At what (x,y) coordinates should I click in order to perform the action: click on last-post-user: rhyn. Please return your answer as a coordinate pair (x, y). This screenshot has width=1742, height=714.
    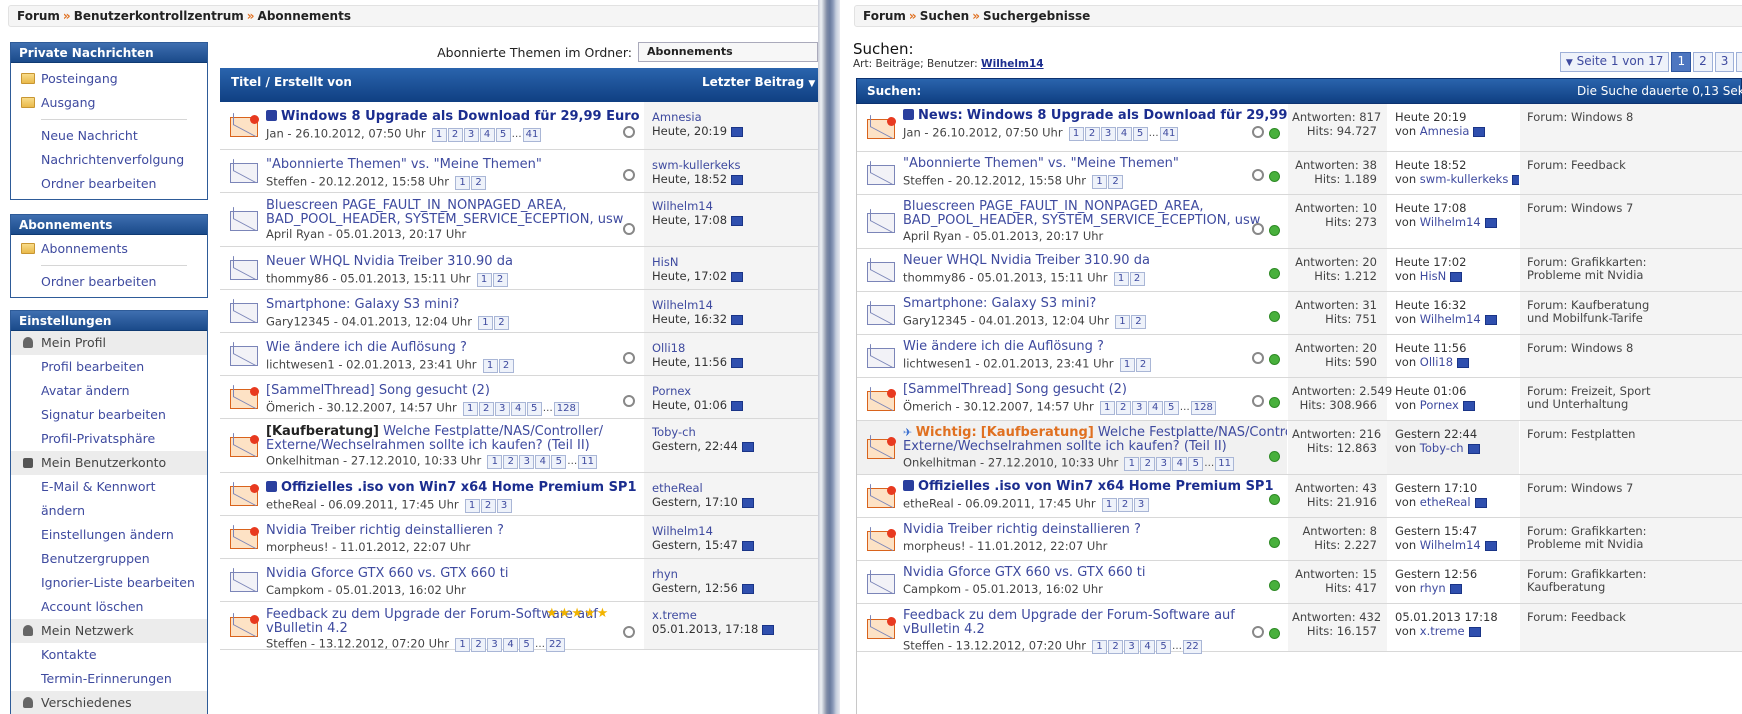
    Looking at the image, I should click on (1433, 588).